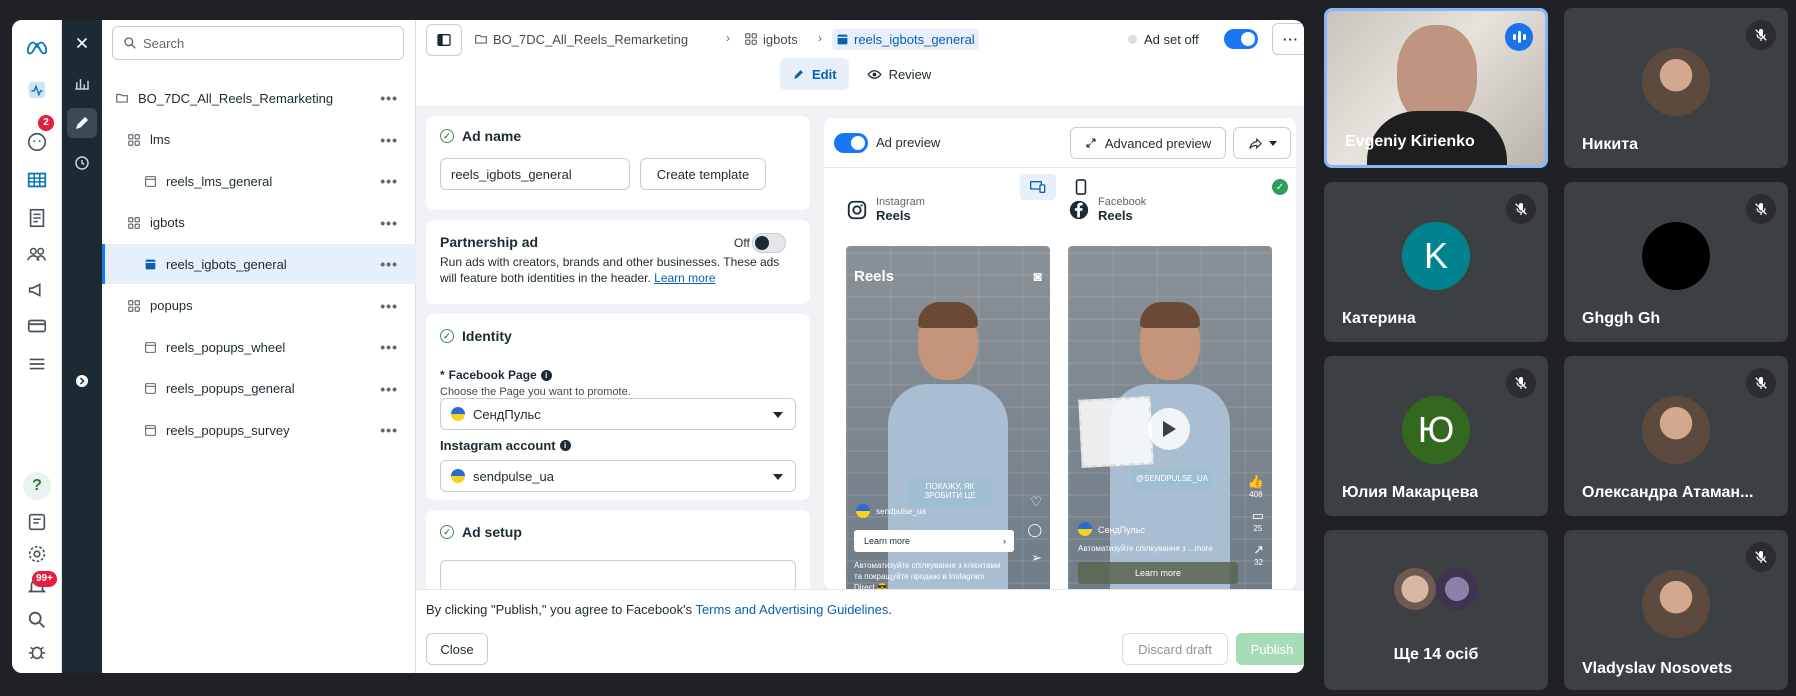 The width and height of the screenshot is (1796, 696). What do you see at coordinates (37, 90) in the screenshot?
I see `activity-icon` at bounding box center [37, 90].